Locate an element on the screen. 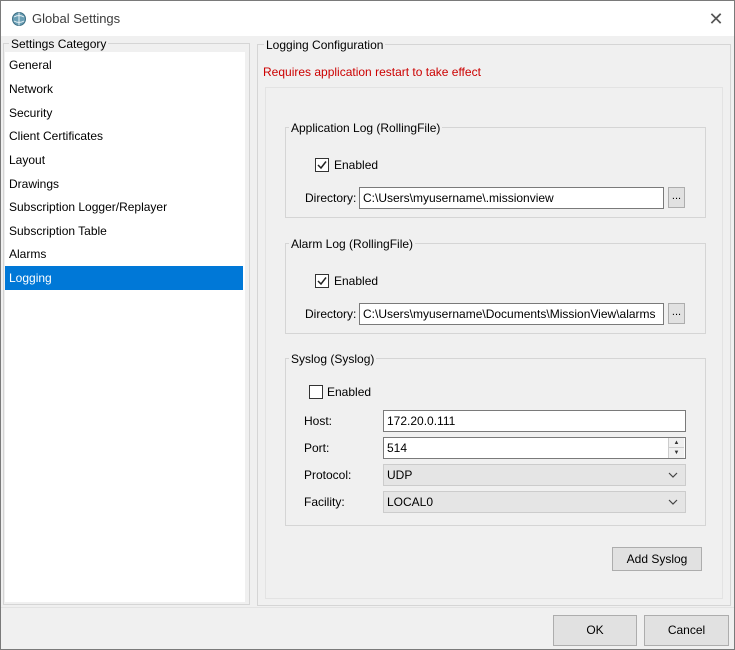 Image resolution: width=735 pixels, height=650 pixels. sidebar-item-alarms: Alarms is located at coordinates (124, 254).